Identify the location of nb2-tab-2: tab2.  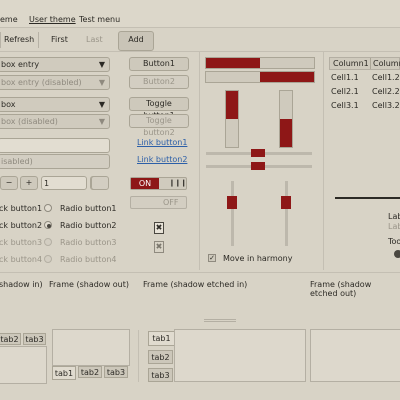
(90, 372).